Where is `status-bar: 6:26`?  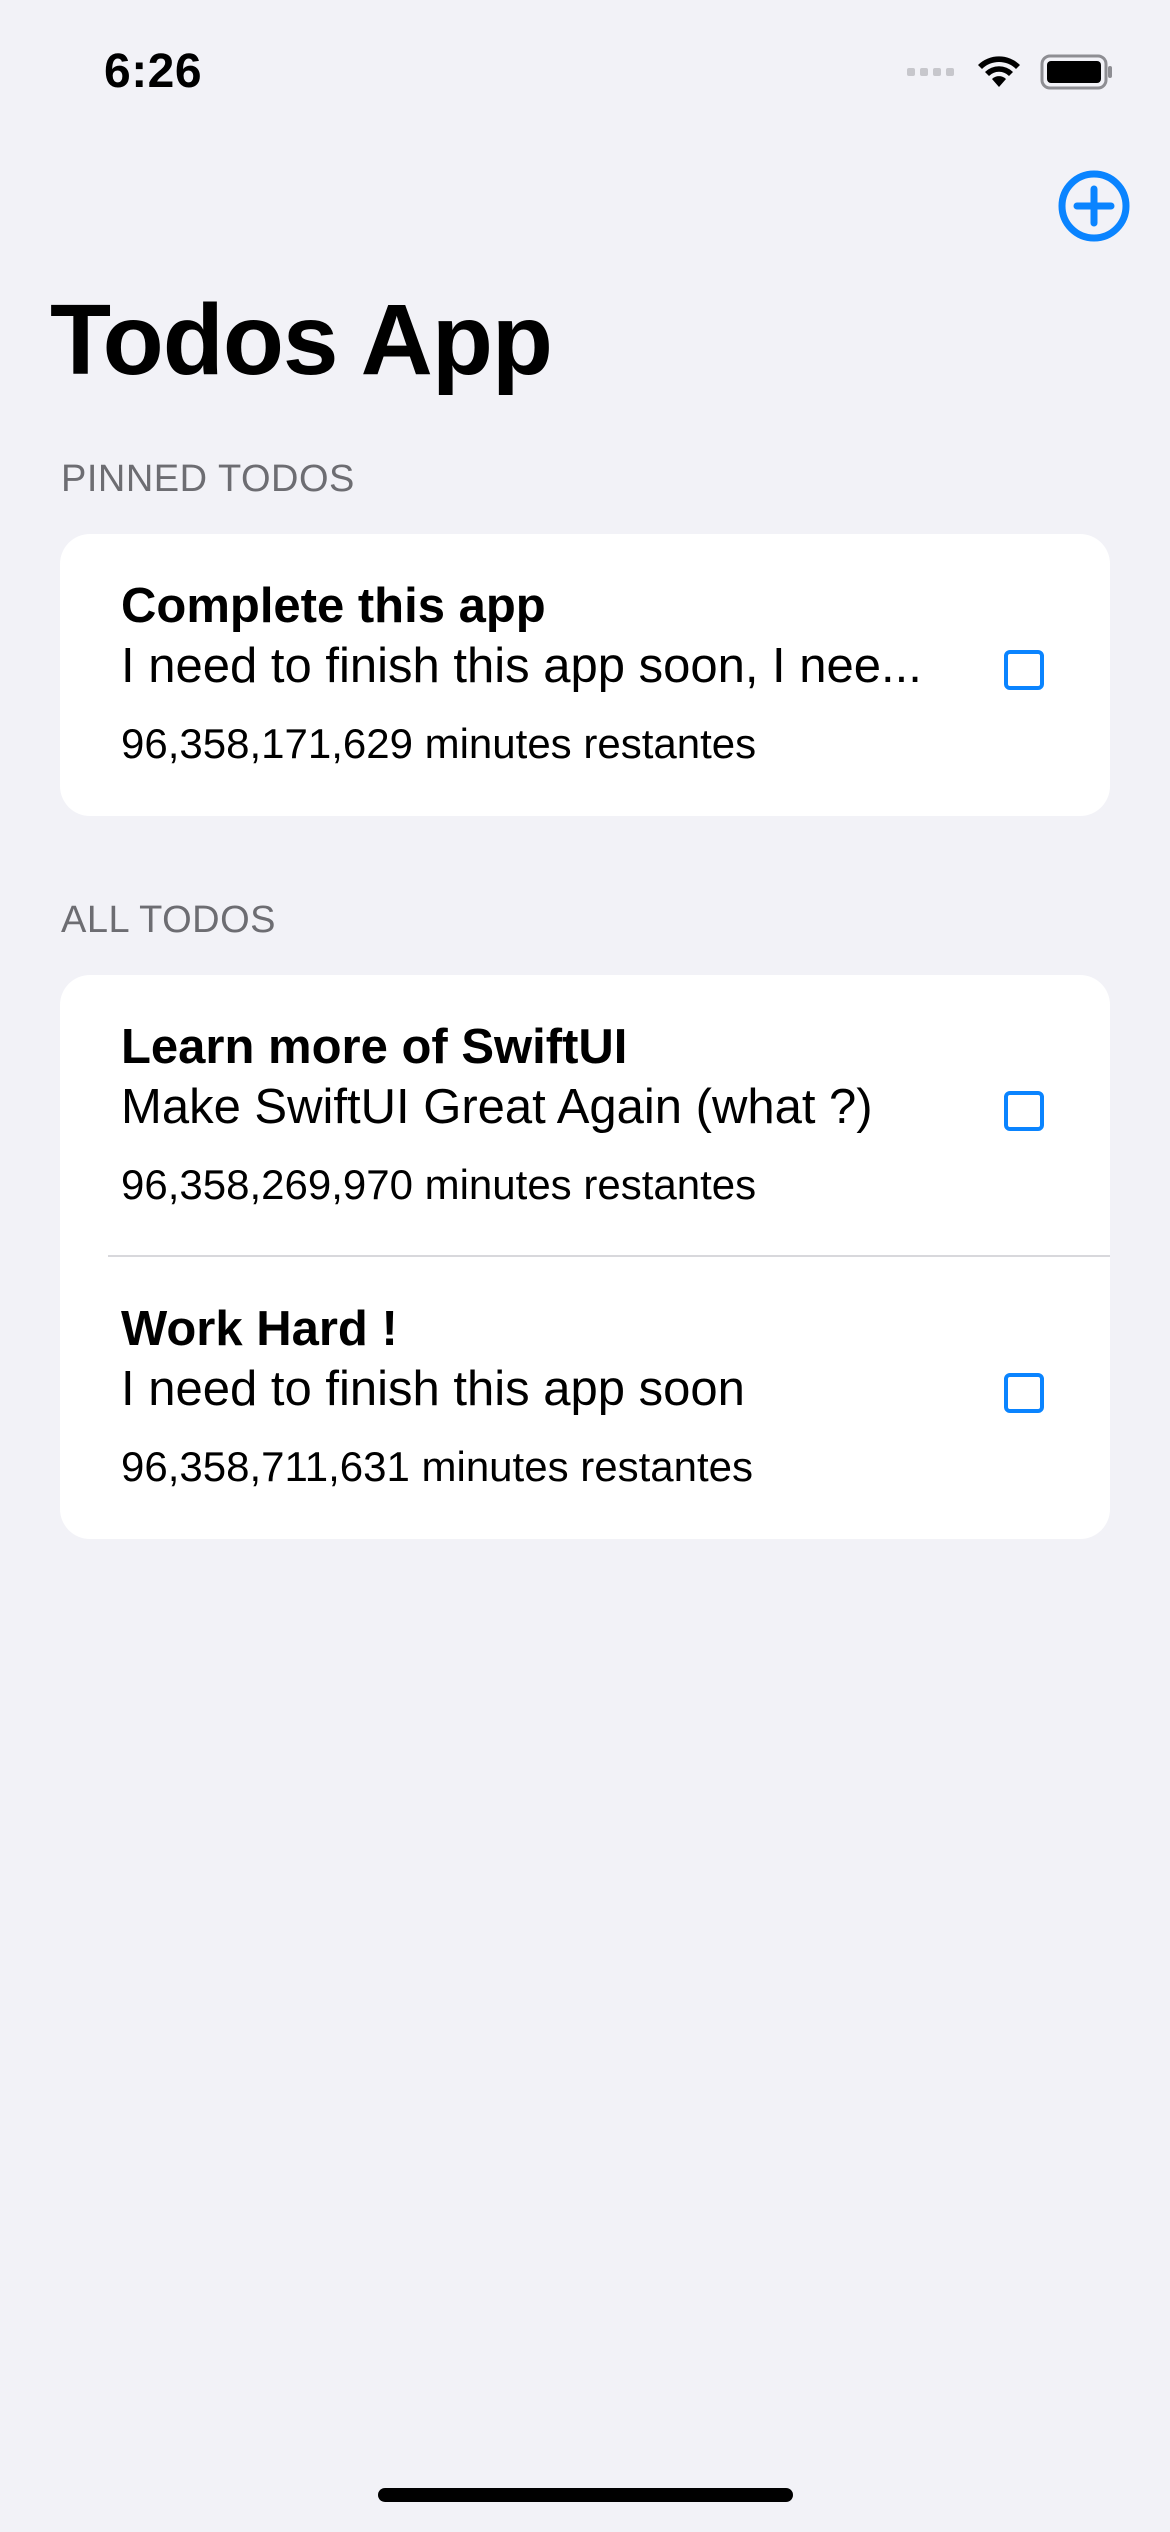
status-bar: 6:26 is located at coordinates (585, 70).